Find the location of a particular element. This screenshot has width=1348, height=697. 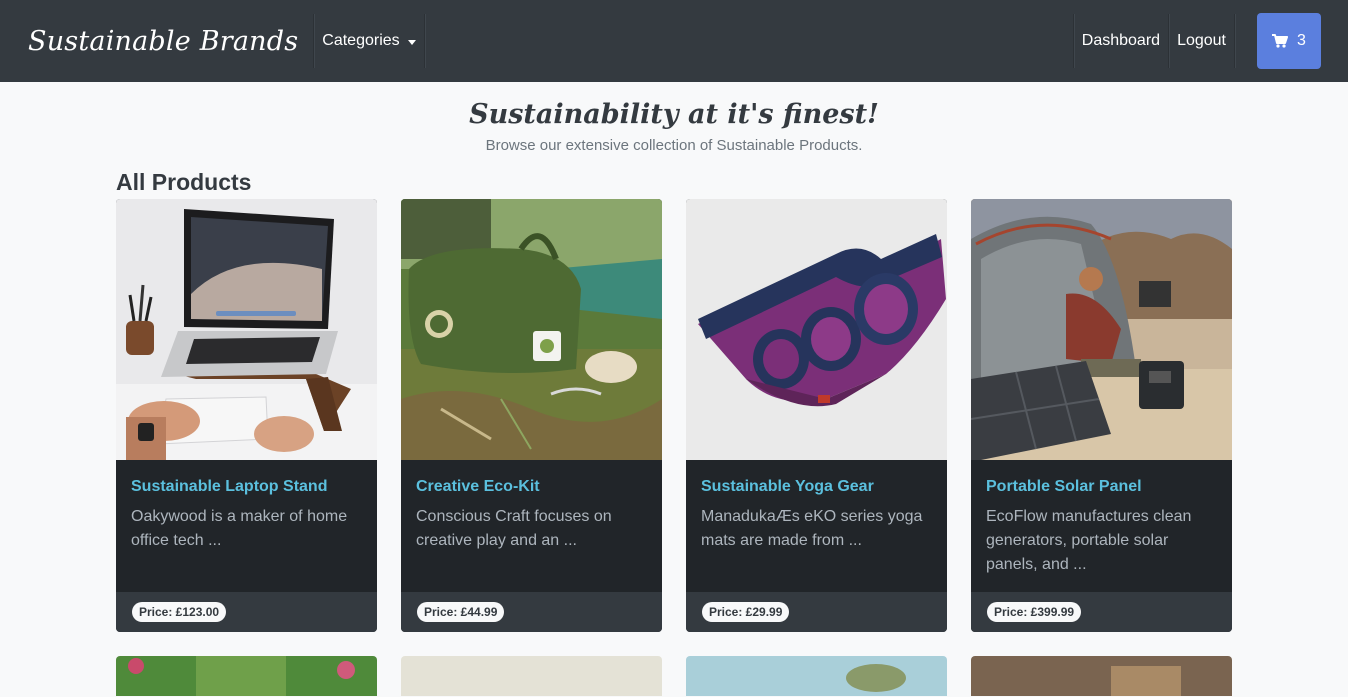

cart-button: 3 is located at coordinates (1289, 41).